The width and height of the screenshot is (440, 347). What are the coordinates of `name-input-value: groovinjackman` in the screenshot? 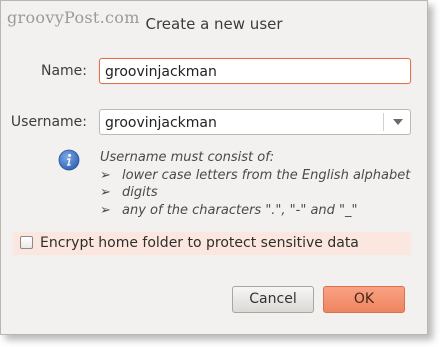 It's located at (161, 72).